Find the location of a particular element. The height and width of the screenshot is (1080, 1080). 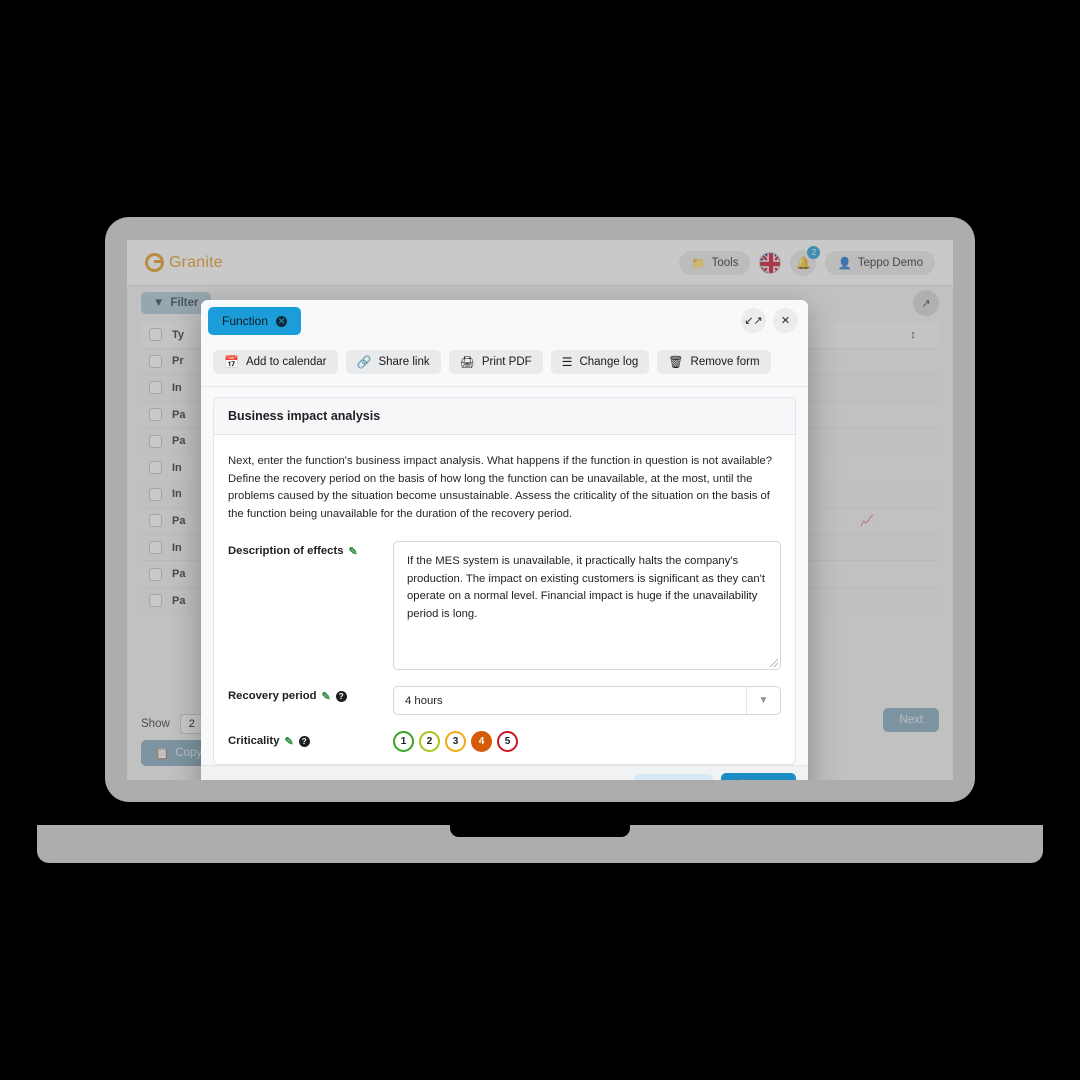

modal-header: Function ✕ ↙↗ ✕ is located at coordinates (504, 323).